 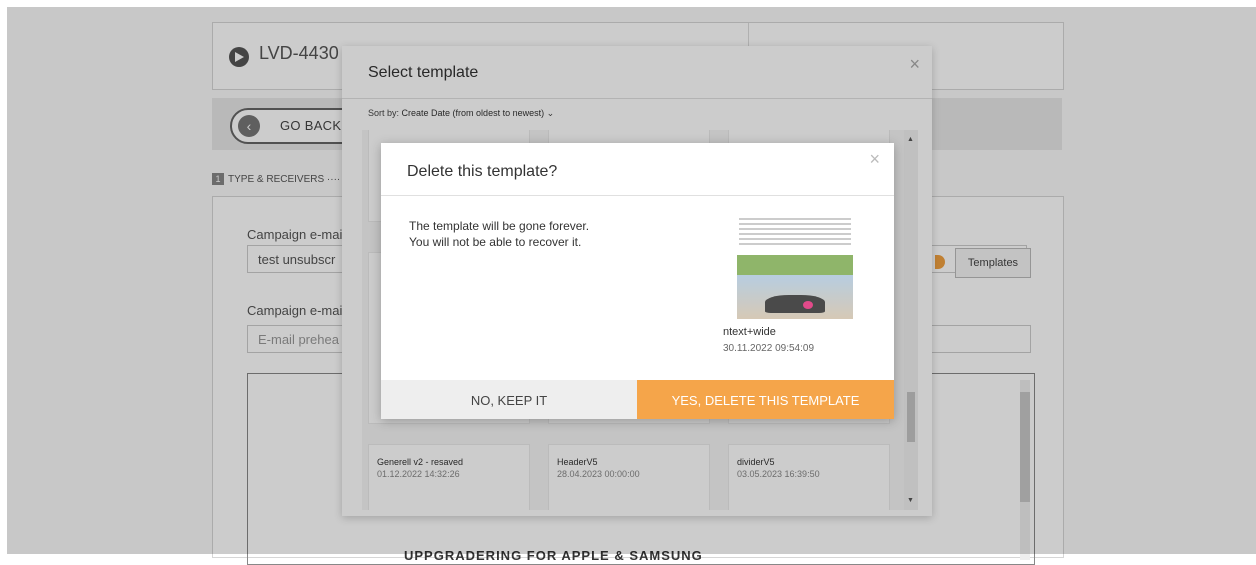 I want to click on template-preview-thumbnail, so click(x=794, y=267).